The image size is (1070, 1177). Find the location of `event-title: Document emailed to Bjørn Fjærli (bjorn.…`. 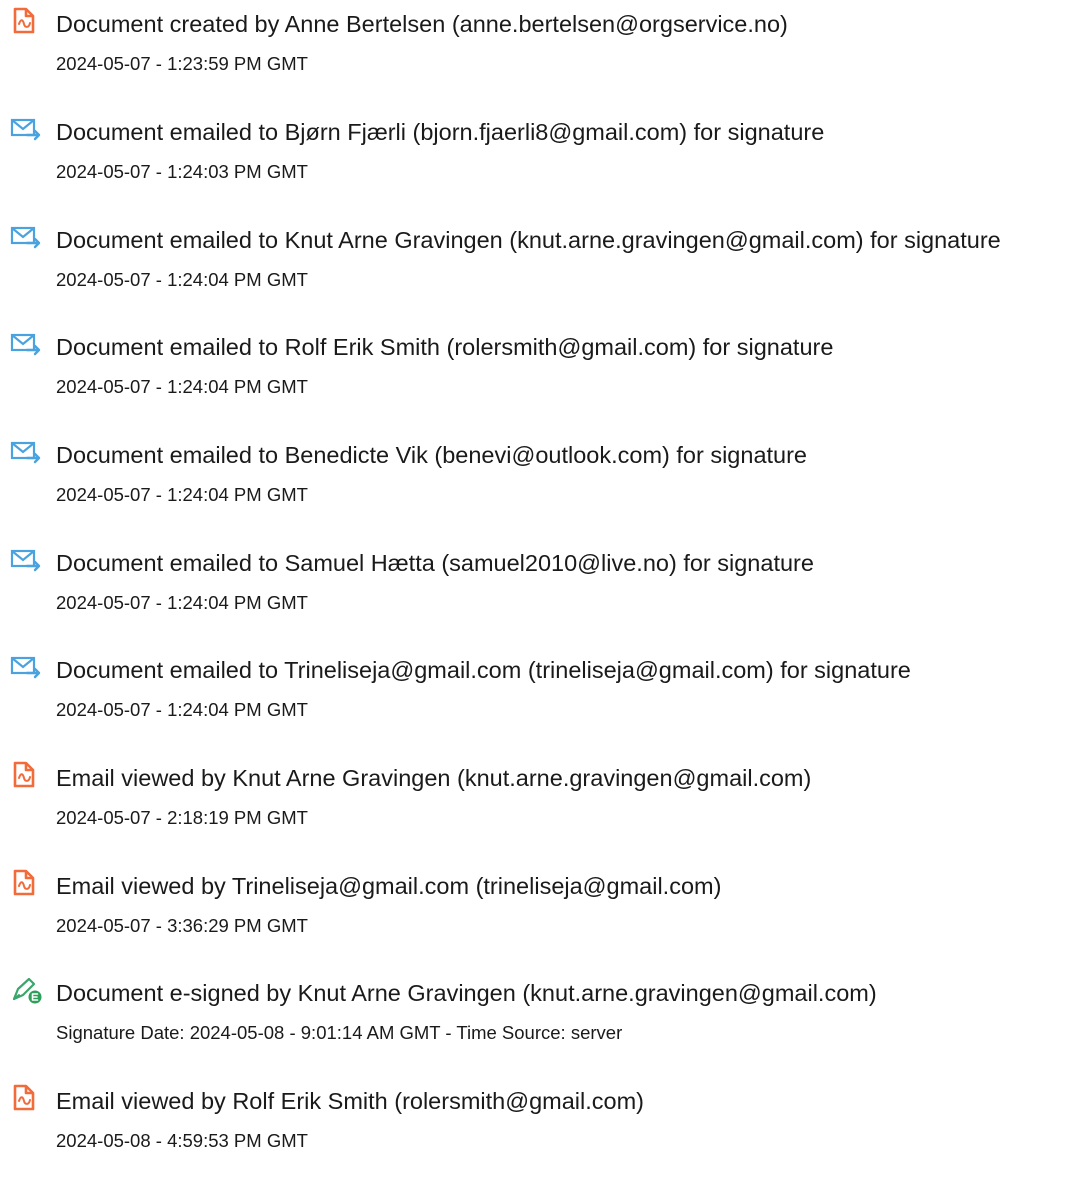

event-title: Document emailed to Bjørn Fjærli (bjorn.… is located at coordinates (440, 132).